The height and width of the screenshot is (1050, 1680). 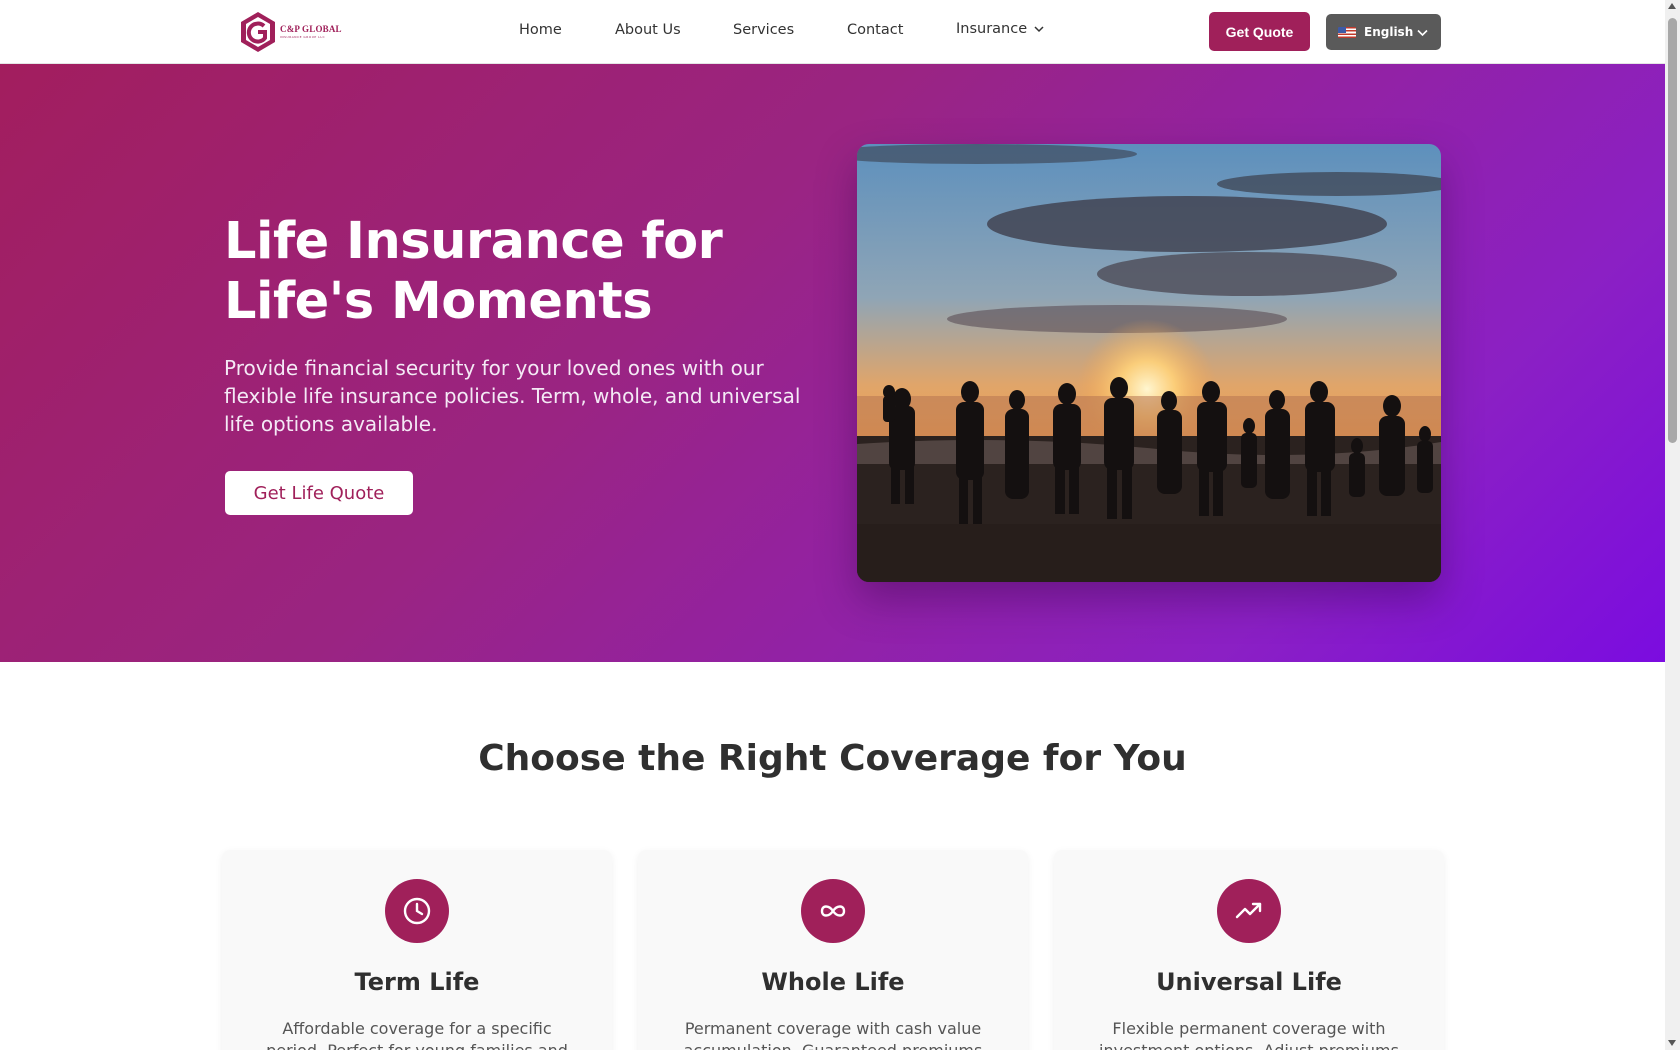 I want to click on term-life-icon-circle, so click(x=417, y=911).